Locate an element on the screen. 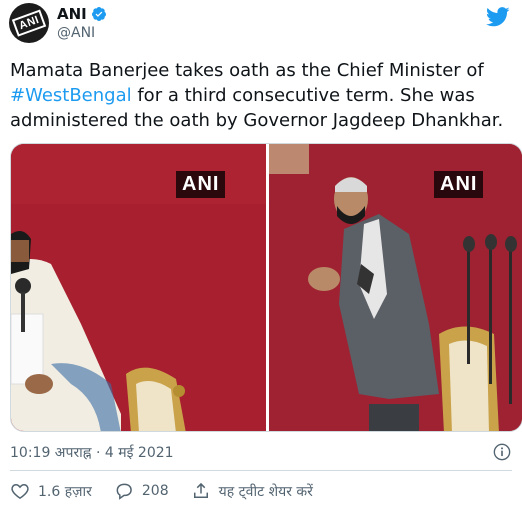 Image resolution: width=522 pixels, height=509 pixels. tweet-timestamp: 10:19 अपराह्न · 4 मई 2021 is located at coordinates (92, 452).